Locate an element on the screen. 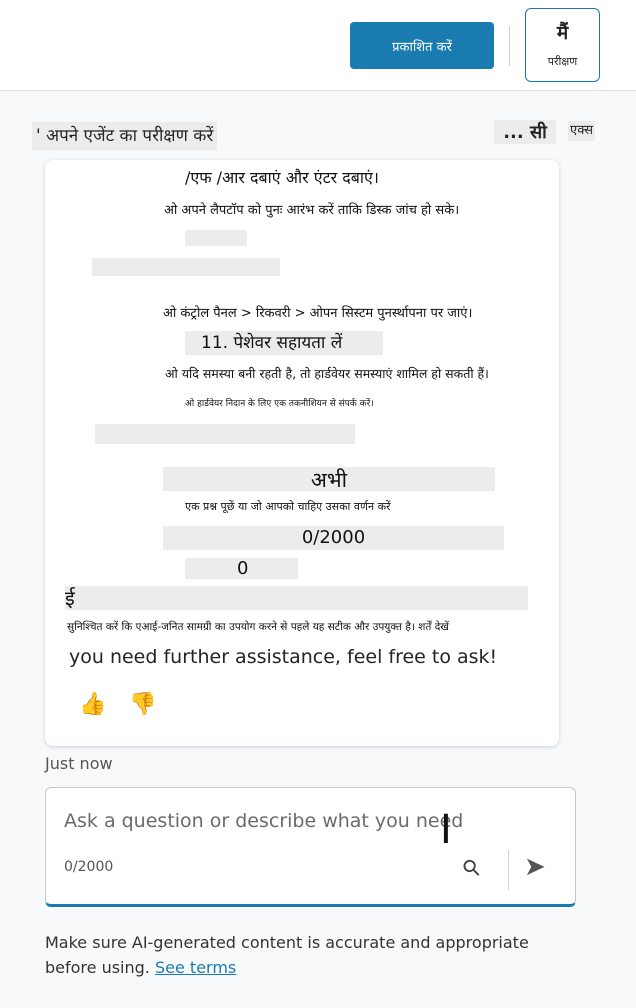 Image resolution: width=636 pixels, height=1008 pixels. composer-divider is located at coordinates (508, 870).